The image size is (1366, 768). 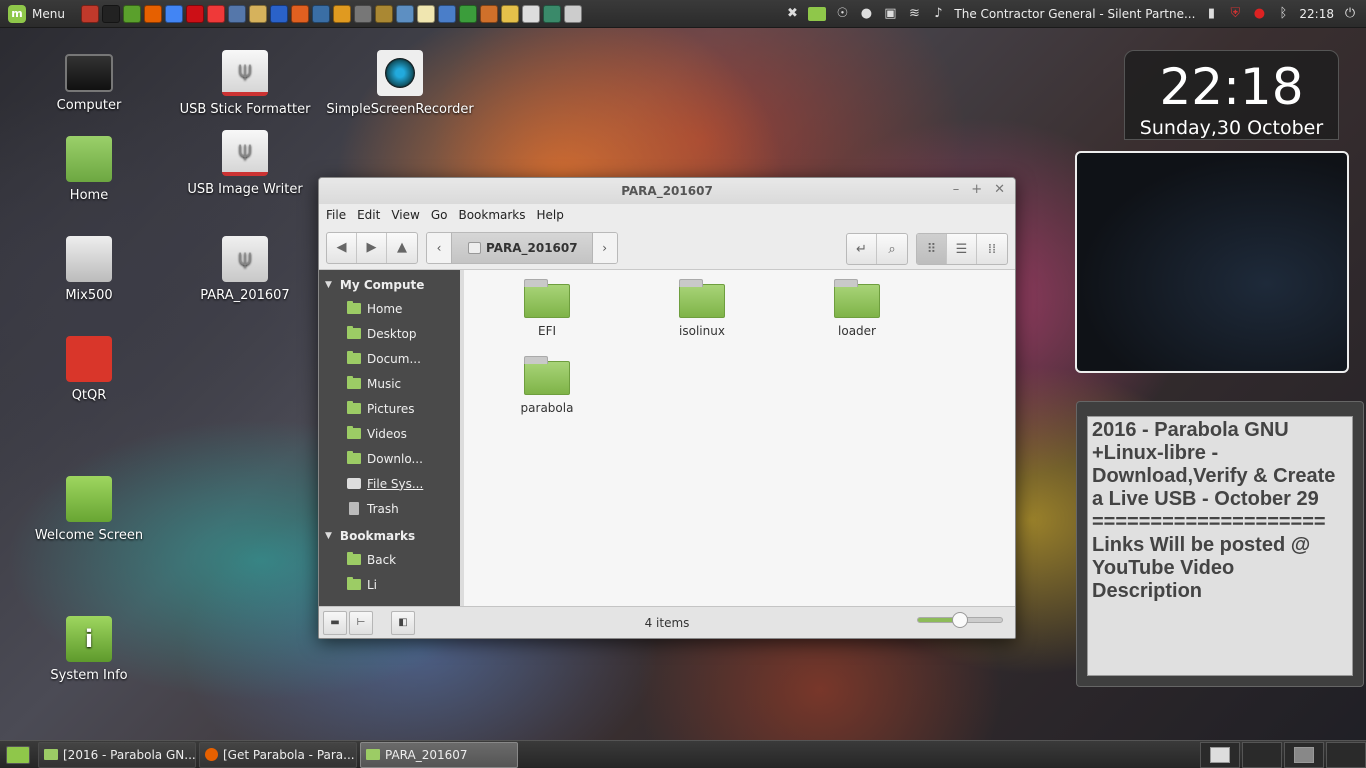 I want to click on breadcrumb-left-button: ‹, so click(x=439, y=247).